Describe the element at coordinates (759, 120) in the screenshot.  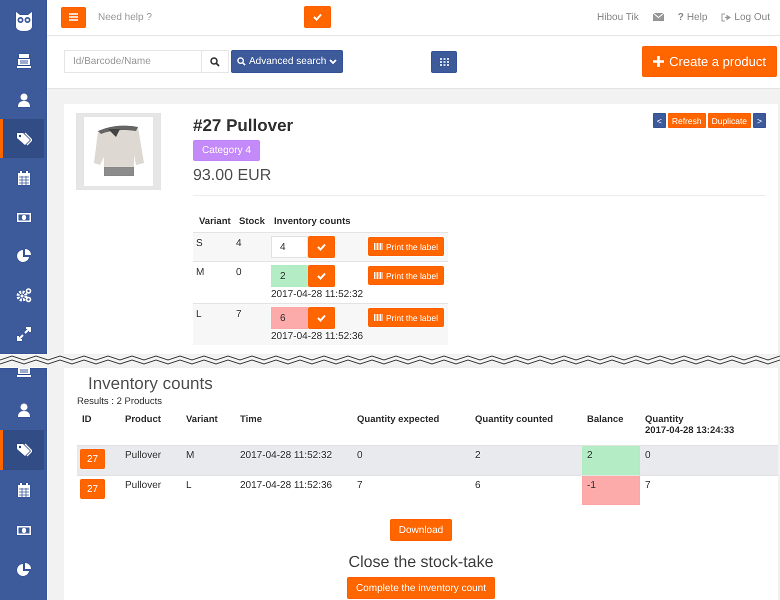
I see `nav-arrow-button: >` at that location.